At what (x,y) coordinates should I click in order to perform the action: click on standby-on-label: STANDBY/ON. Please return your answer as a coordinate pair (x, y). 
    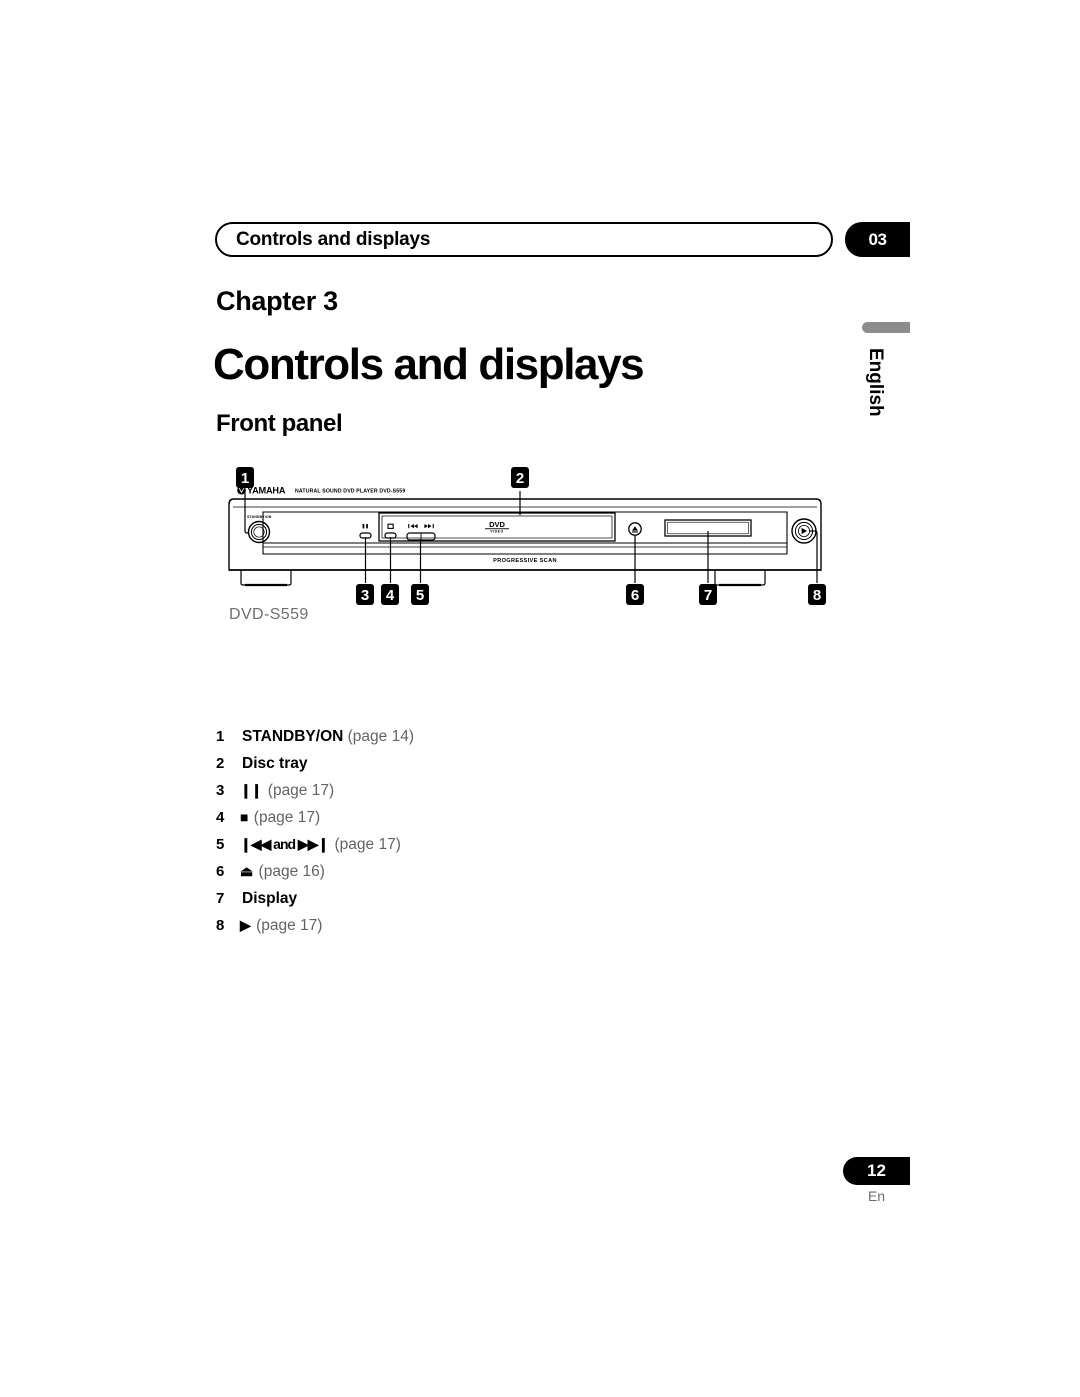
    Looking at the image, I should click on (259, 517).